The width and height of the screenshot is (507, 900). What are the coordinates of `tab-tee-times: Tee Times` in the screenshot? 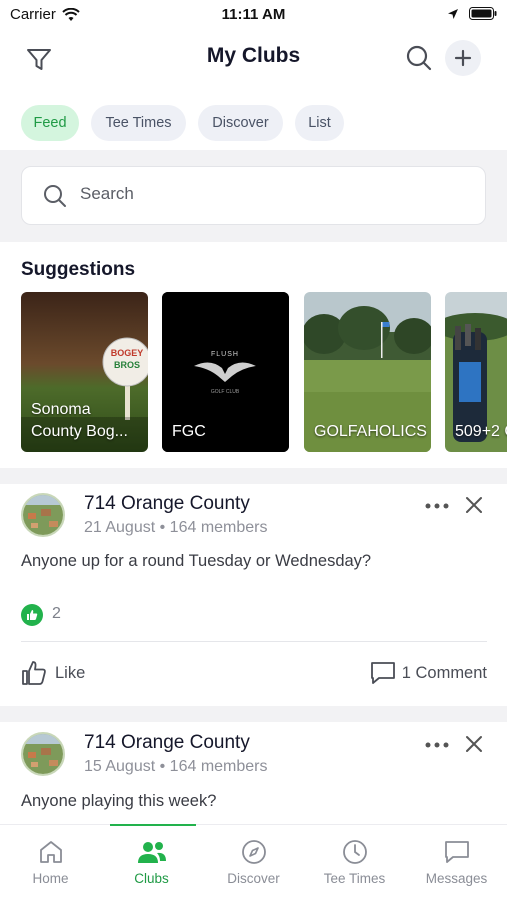 It's located at (354, 862).